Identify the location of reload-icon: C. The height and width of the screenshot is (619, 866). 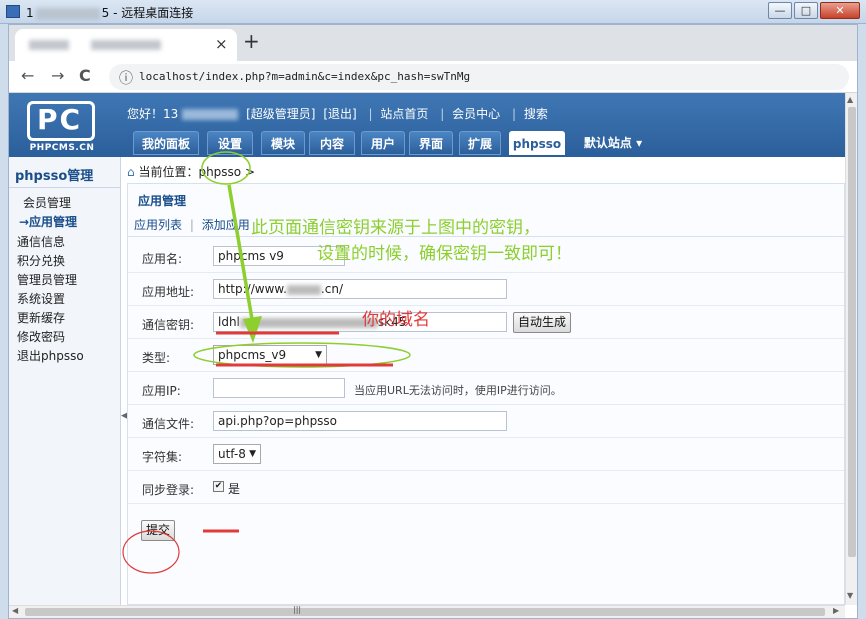
(85, 75).